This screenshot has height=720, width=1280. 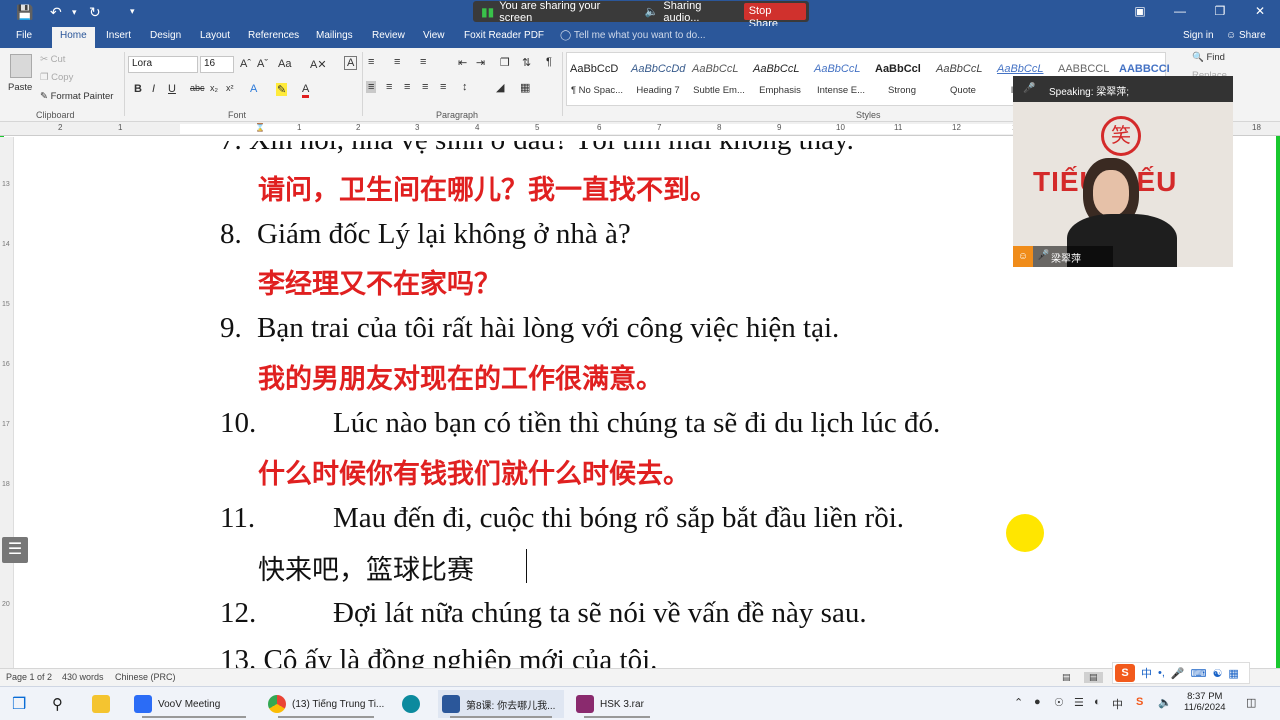 What do you see at coordinates (138, 89) in the screenshot?
I see `bold-icon: B` at bounding box center [138, 89].